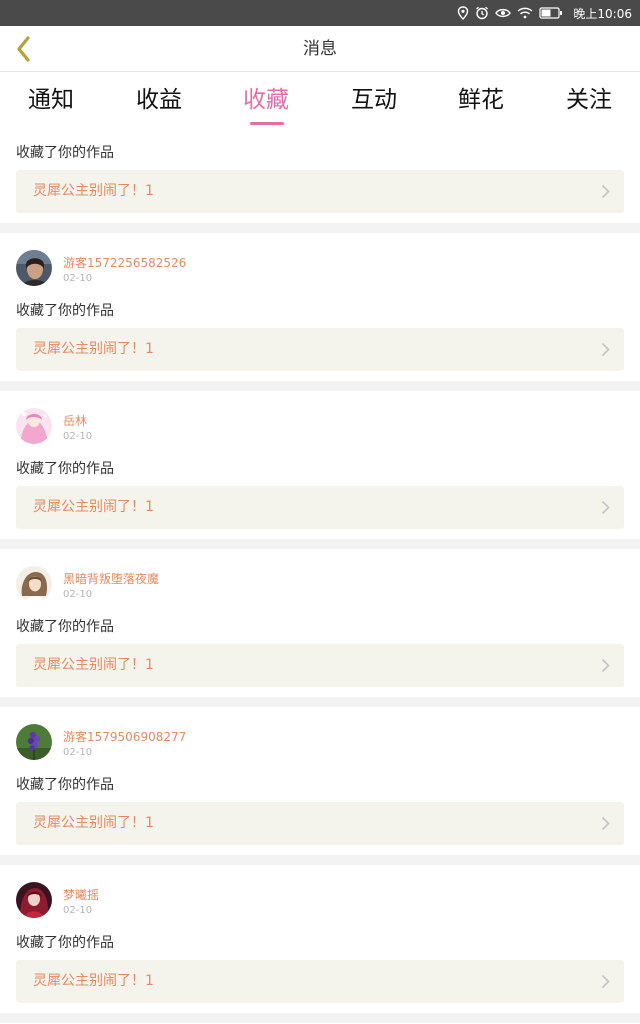 The height and width of the screenshot is (1024, 640). Describe the element at coordinates (75, 420) in the screenshot. I see `user-name: 岳林` at that location.